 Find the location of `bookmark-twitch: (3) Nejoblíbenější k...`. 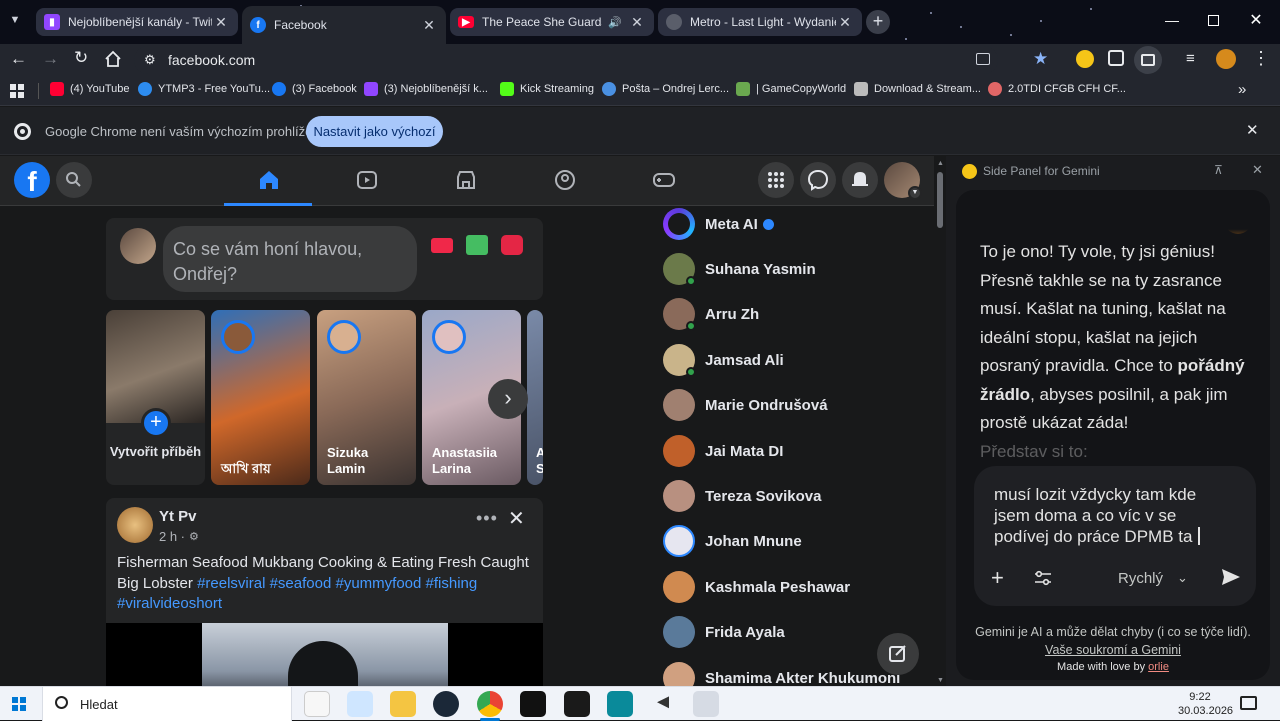

bookmark-twitch: (3) Nejoblíbenější k... is located at coordinates (426, 89).